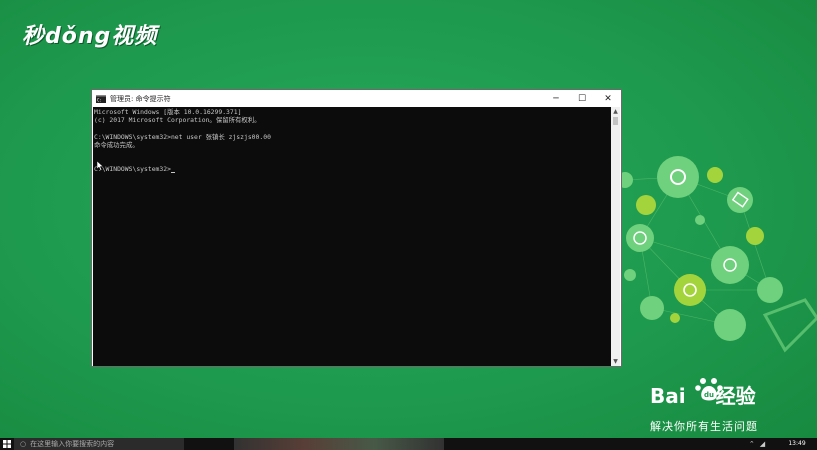 The height and width of the screenshot is (450, 817). Describe the element at coordinates (704, 426) in the screenshot. I see `baidu-slogan: 解决你所有生活问题` at that location.